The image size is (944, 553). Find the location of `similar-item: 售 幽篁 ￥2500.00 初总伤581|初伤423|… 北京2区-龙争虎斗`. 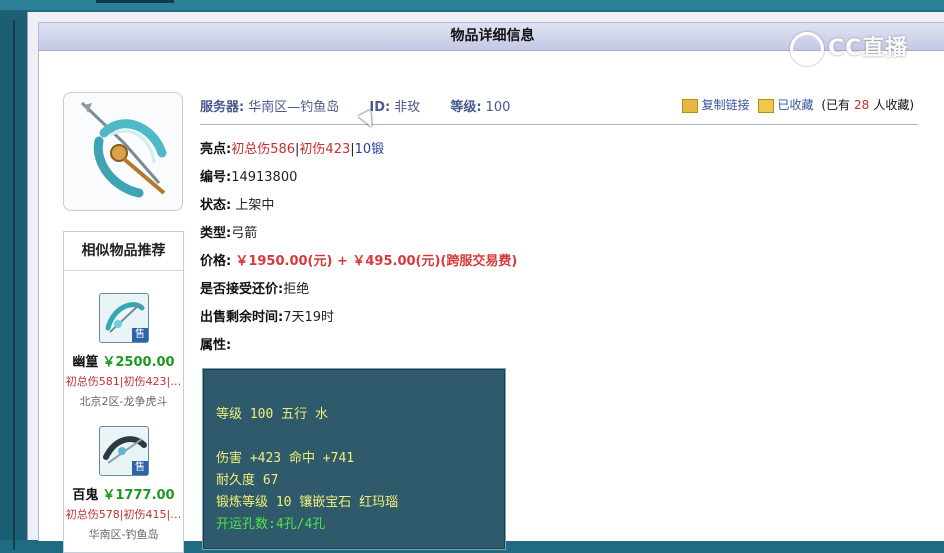

similar-item: 售 幽篁 ￥2500.00 初总伤581|初伤423|… 北京2区-龙争虎斗 is located at coordinates (123, 339).